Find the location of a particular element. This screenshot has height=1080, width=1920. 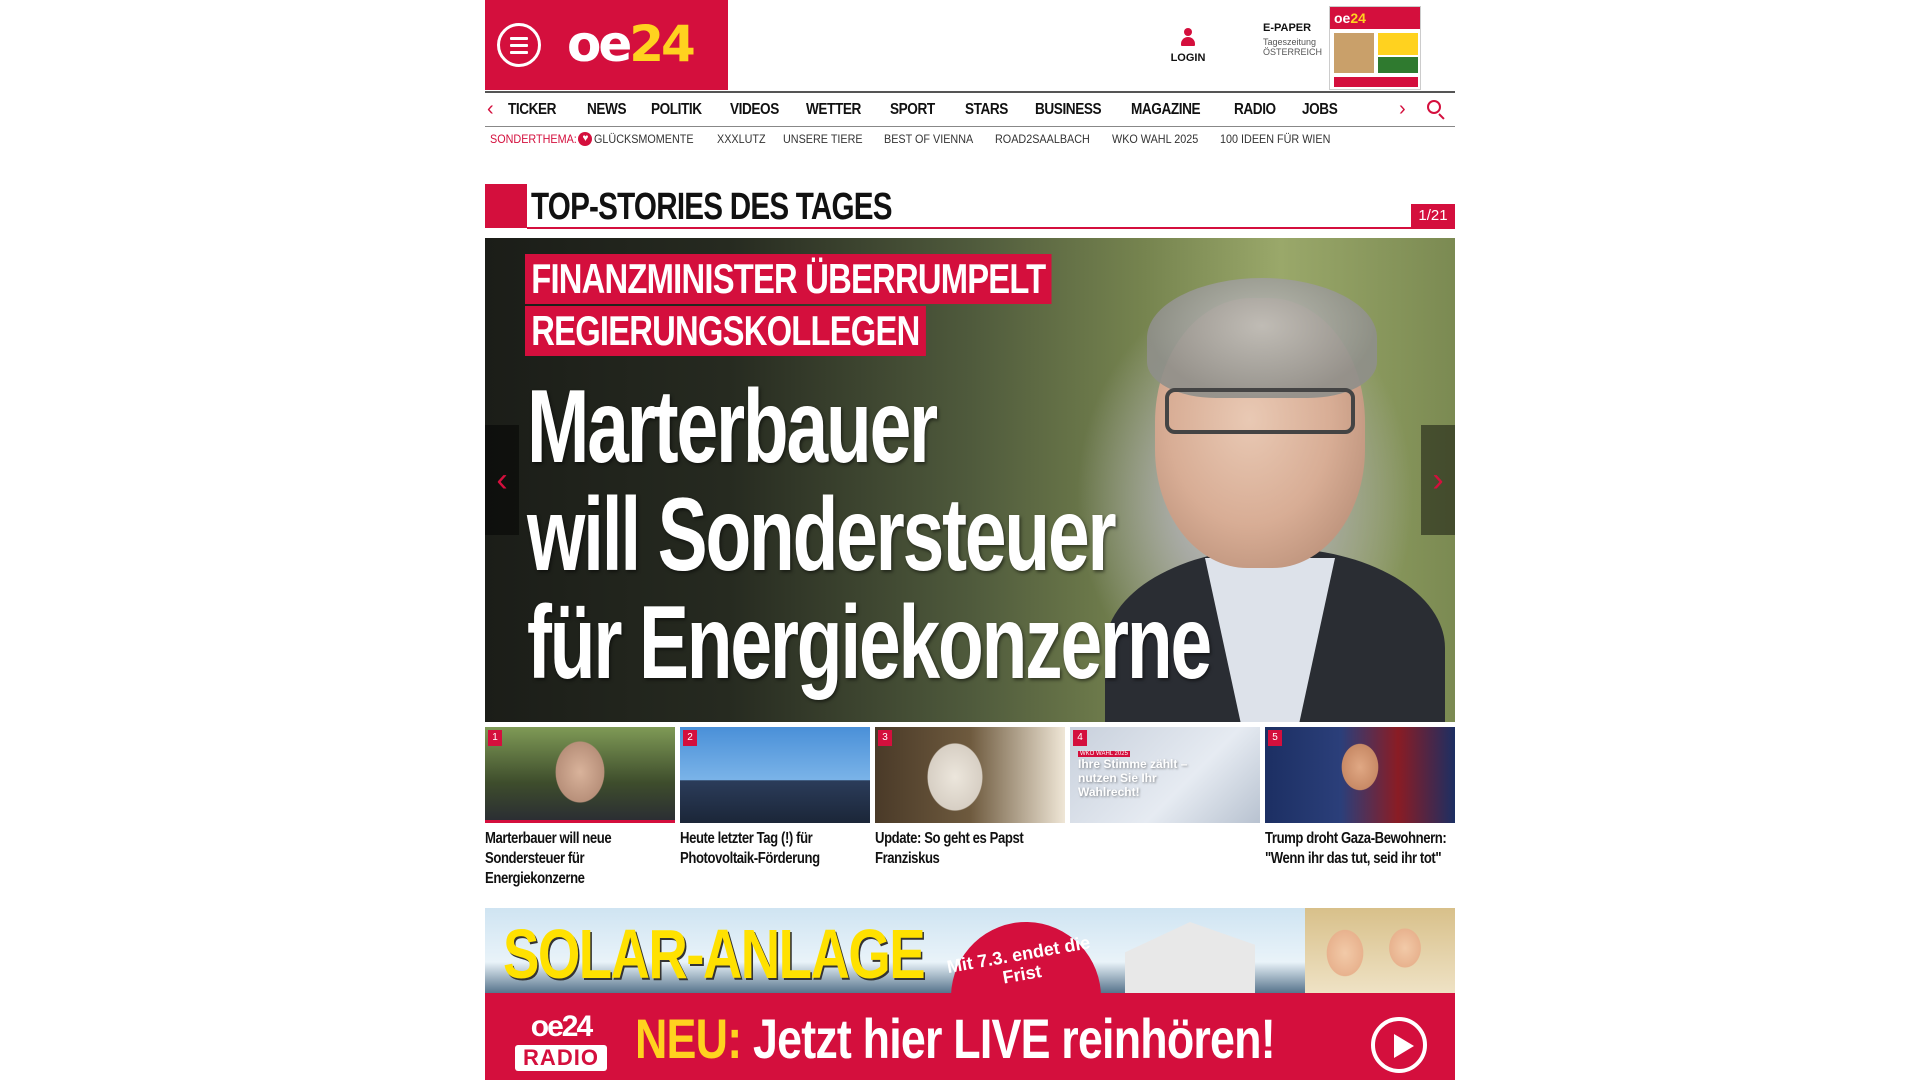

epaper-title: E-PAPER is located at coordinates (1287, 28).